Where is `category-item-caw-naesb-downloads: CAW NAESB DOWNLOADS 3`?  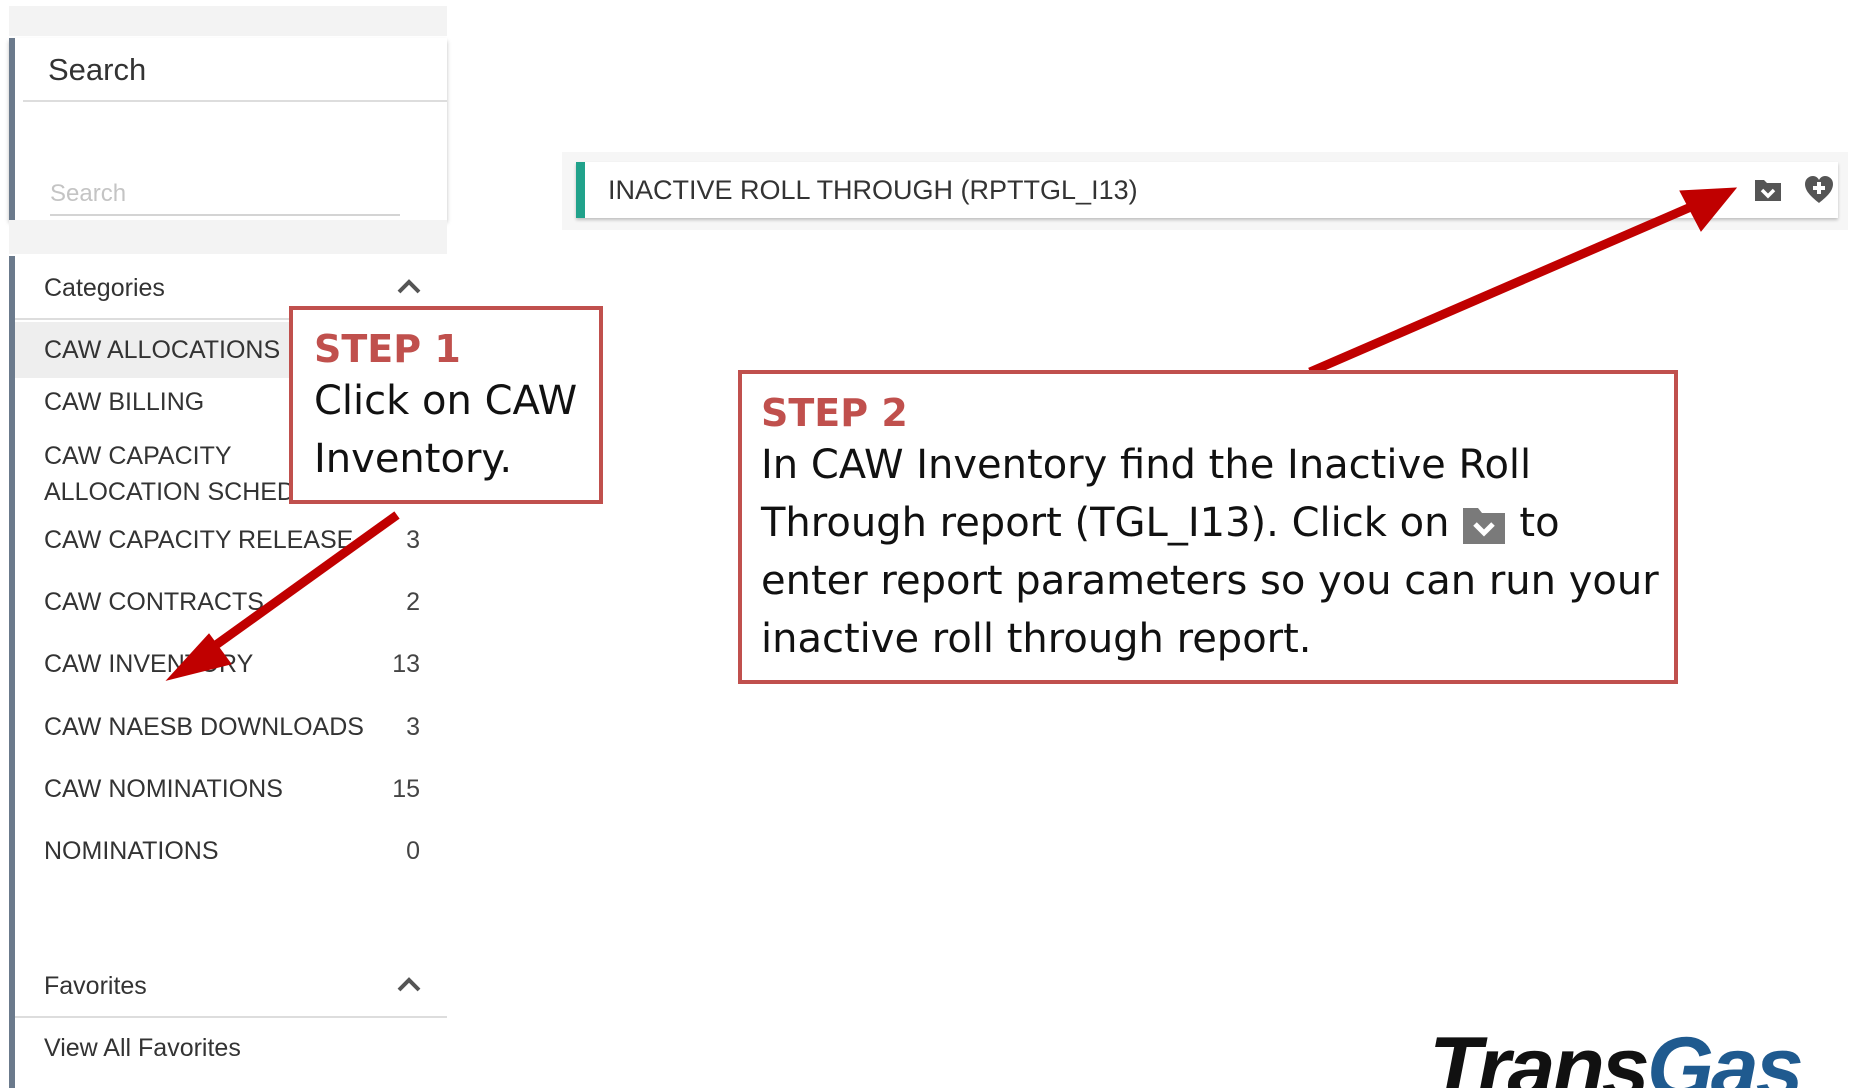 category-item-caw-naesb-downloads: CAW NAESB DOWNLOADS 3 is located at coordinates (231, 725).